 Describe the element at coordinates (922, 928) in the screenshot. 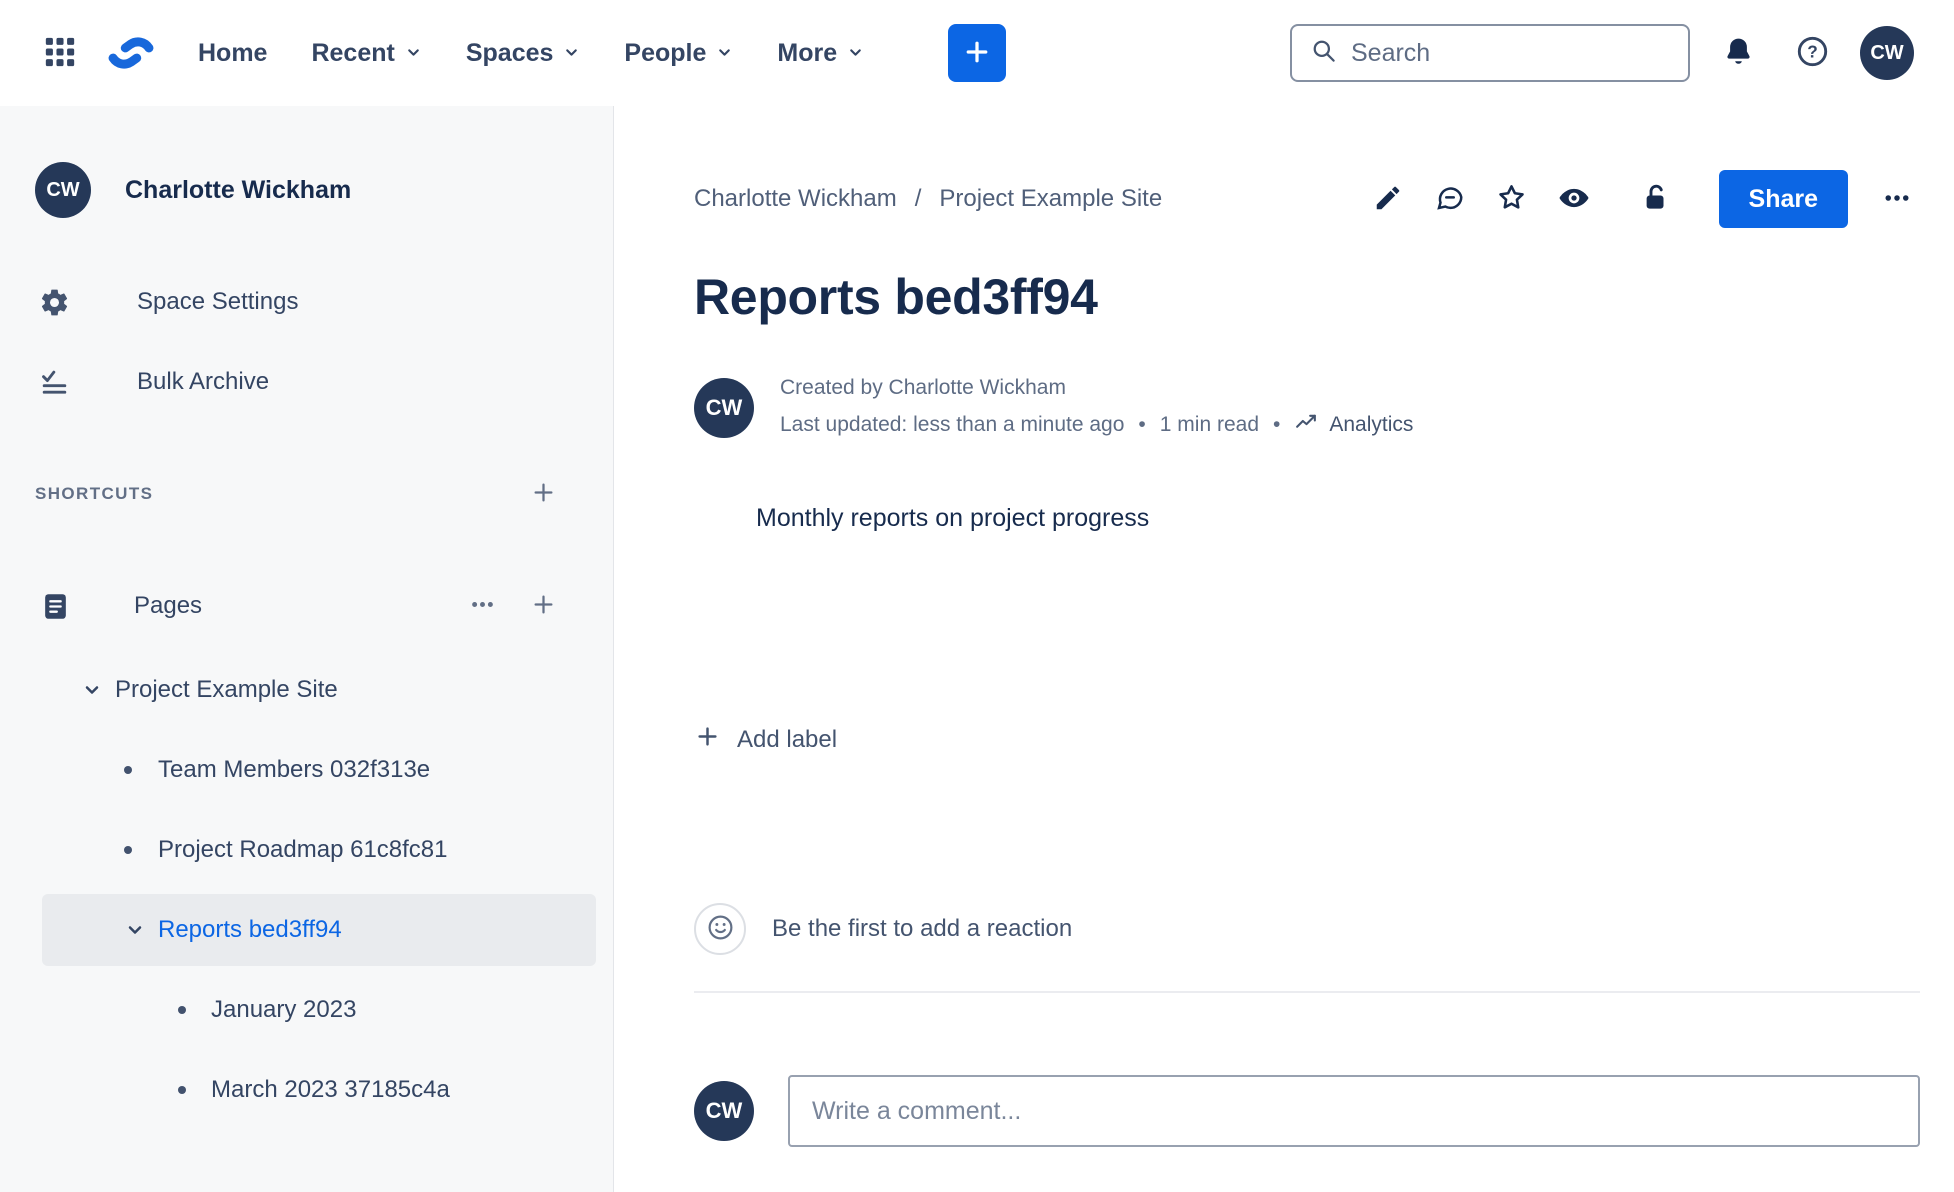

I see `reactions-prompt: Be the first to add a reaction` at that location.